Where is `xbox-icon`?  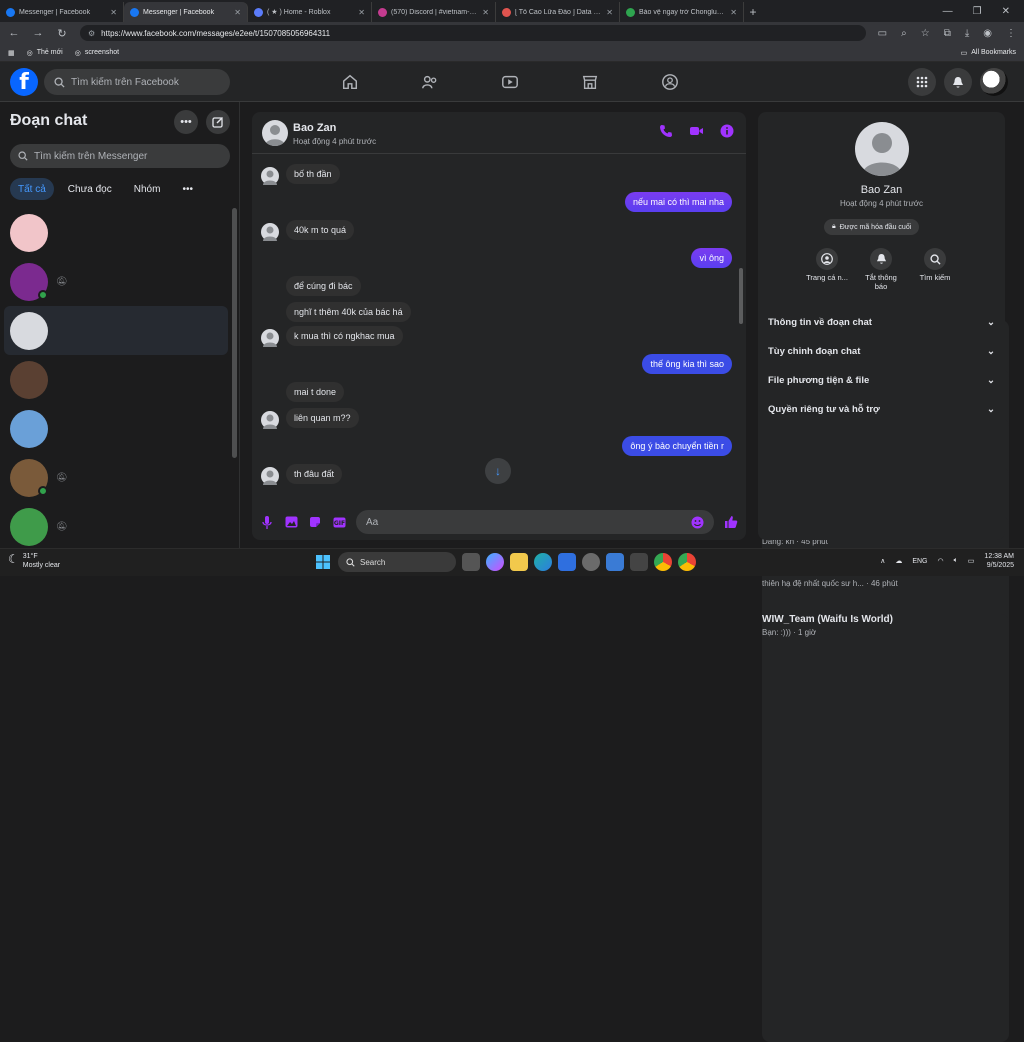 xbox-icon is located at coordinates (591, 562).